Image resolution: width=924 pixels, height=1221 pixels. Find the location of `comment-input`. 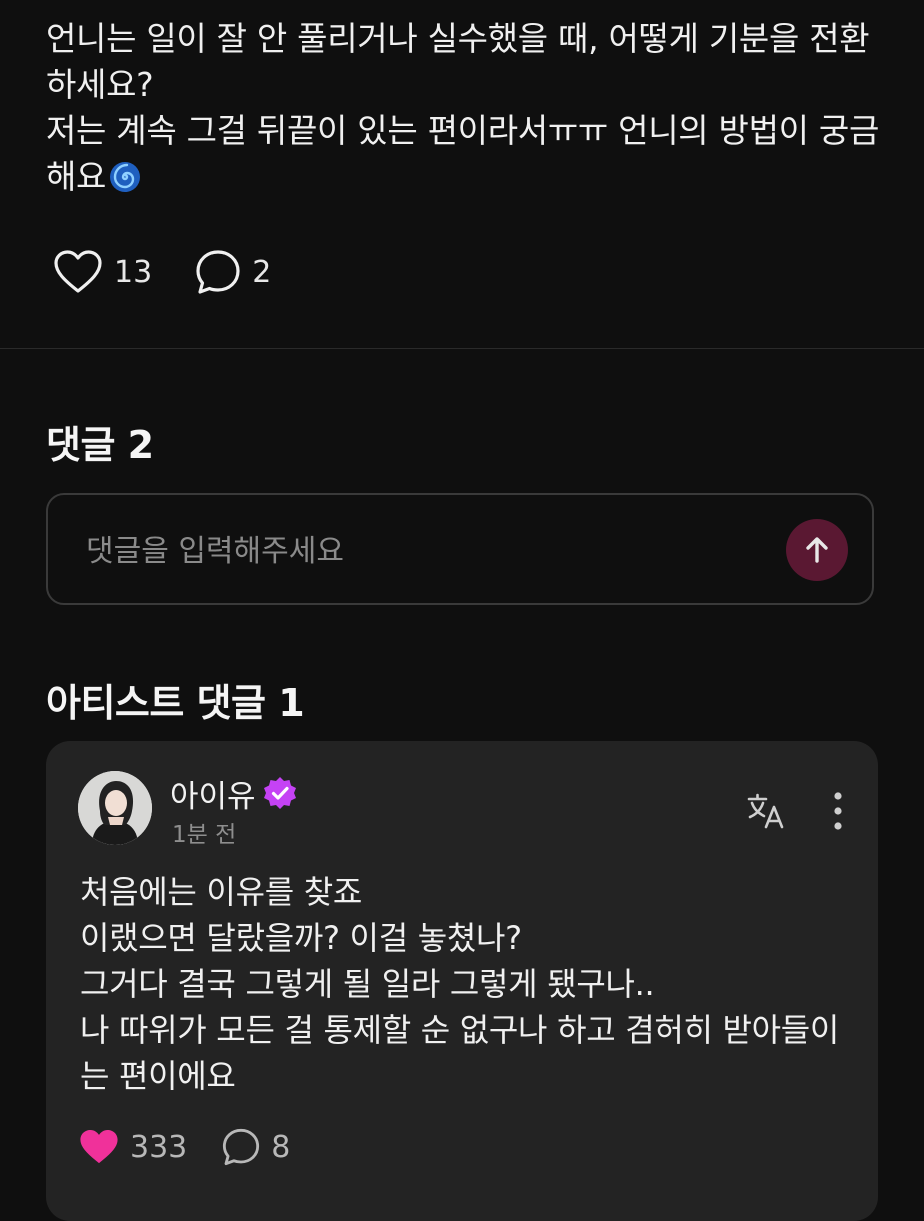

comment-input is located at coordinates (416, 551).